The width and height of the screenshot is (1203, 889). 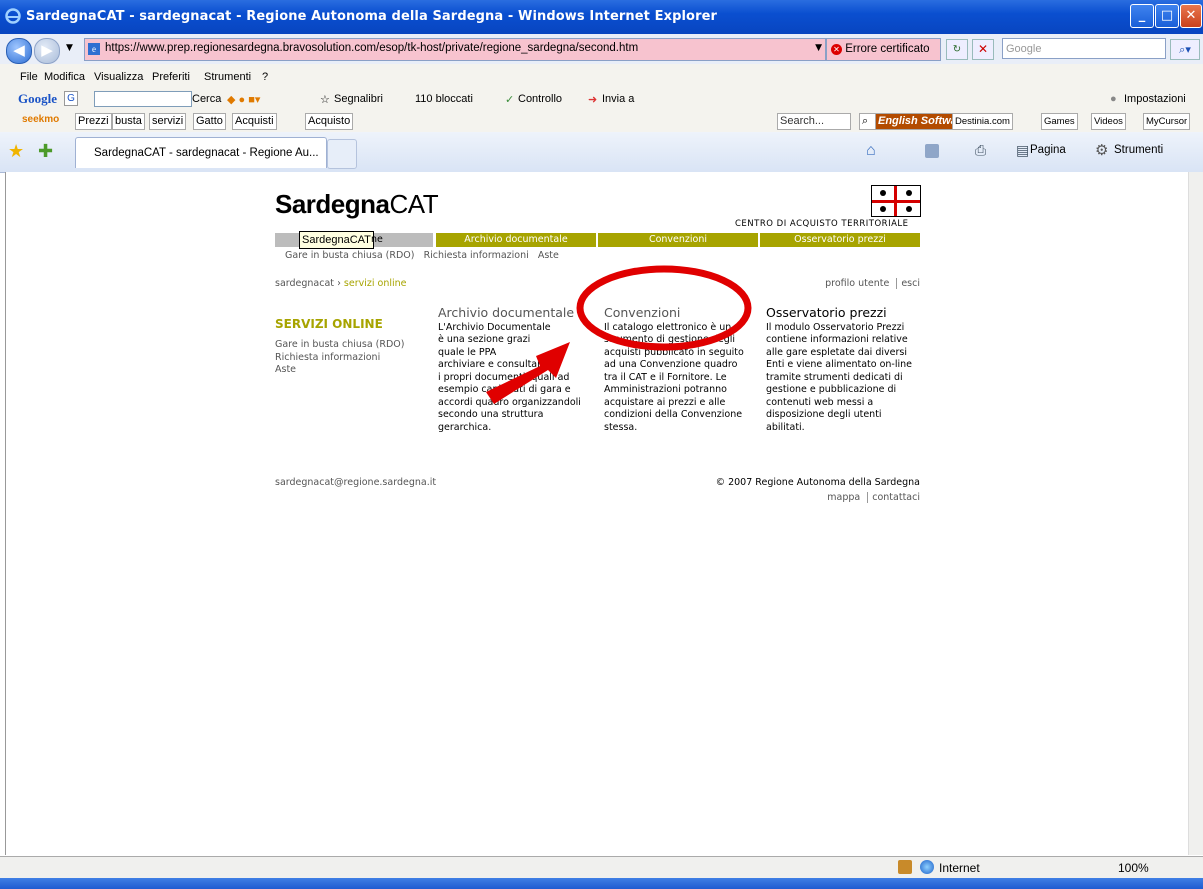 I want to click on new-tab-button, so click(x=342, y=154).